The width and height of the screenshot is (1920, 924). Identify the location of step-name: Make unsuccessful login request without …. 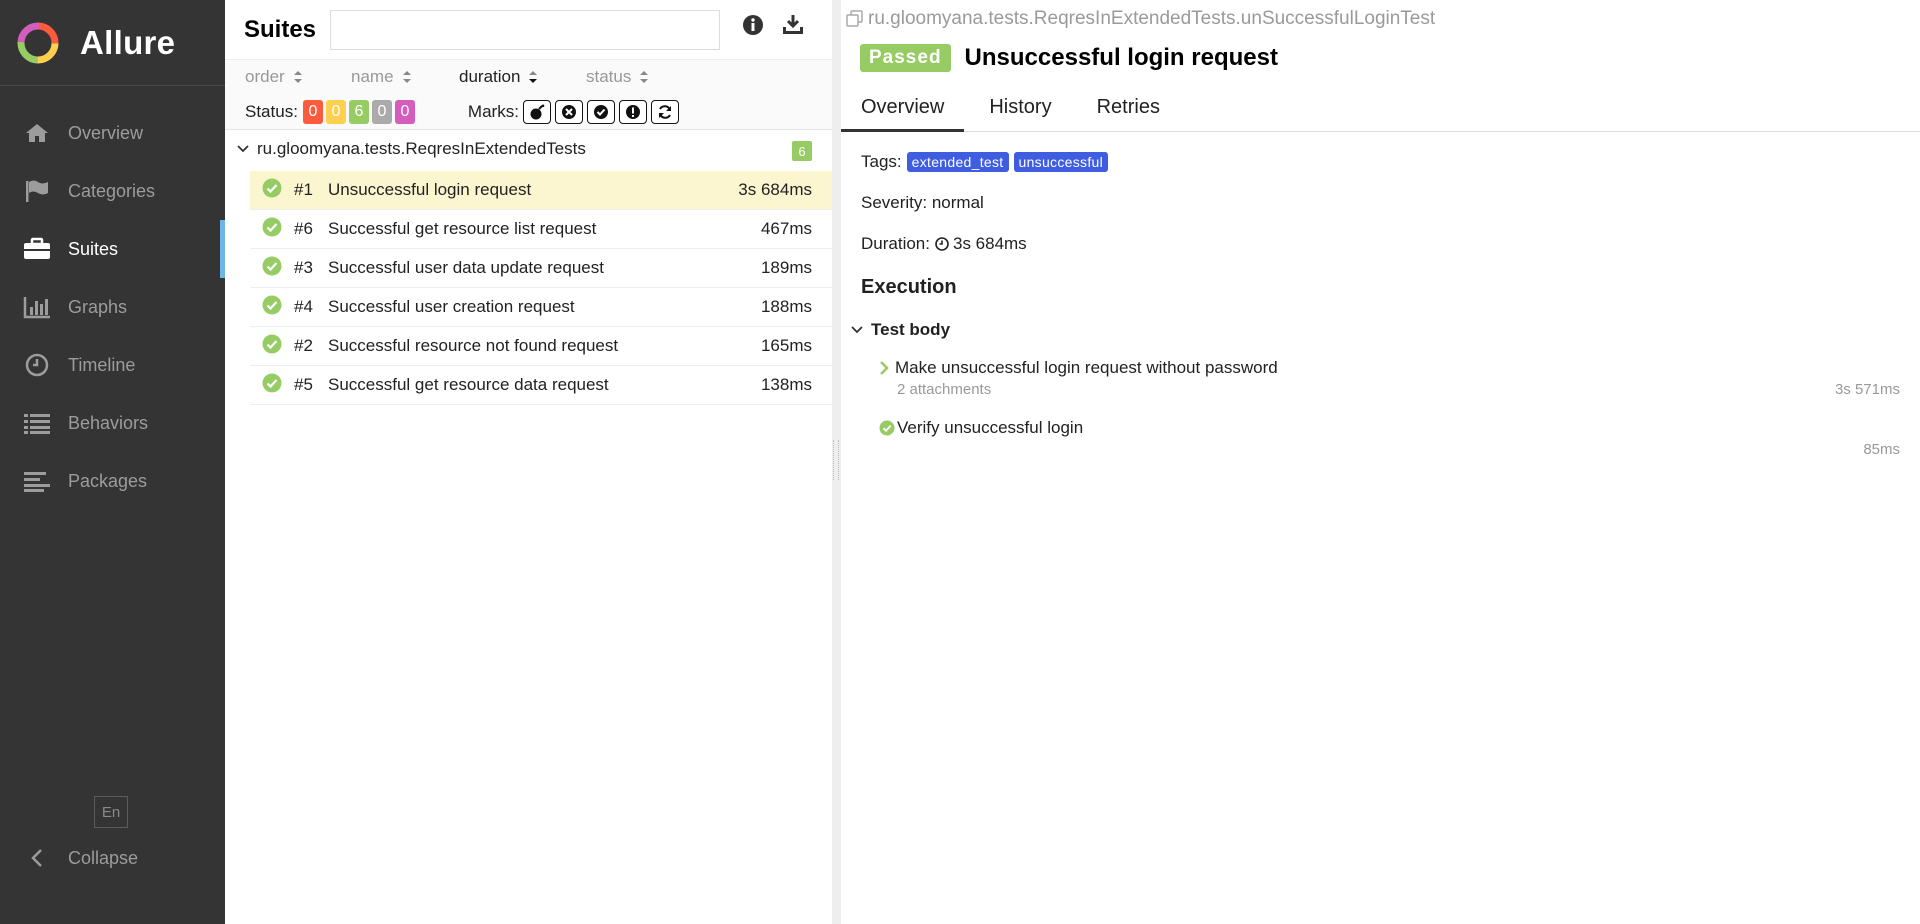
(1086, 367).